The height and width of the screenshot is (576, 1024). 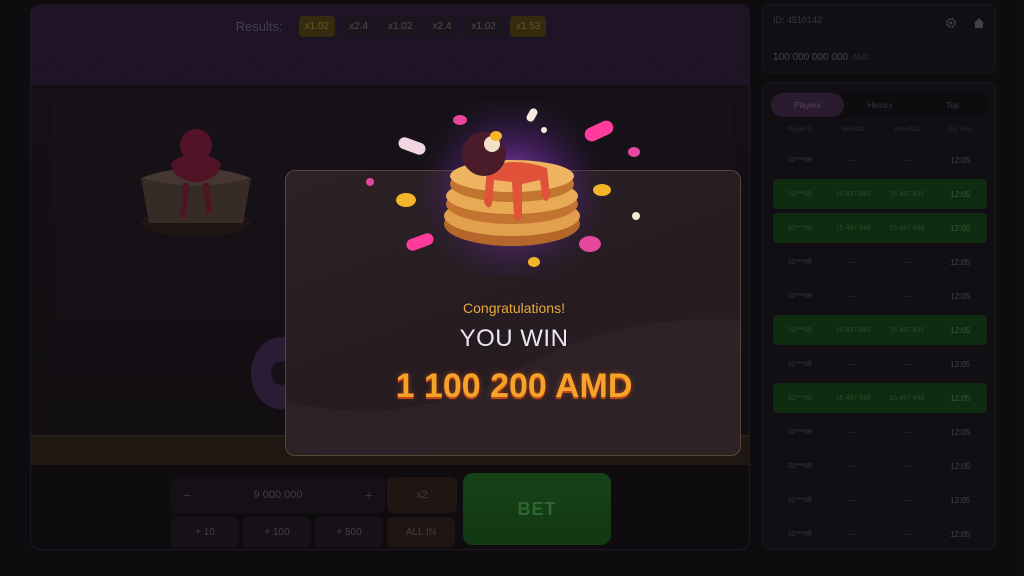 I want to click on you-win-title: YOU WIN, so click(x=514, y=338).